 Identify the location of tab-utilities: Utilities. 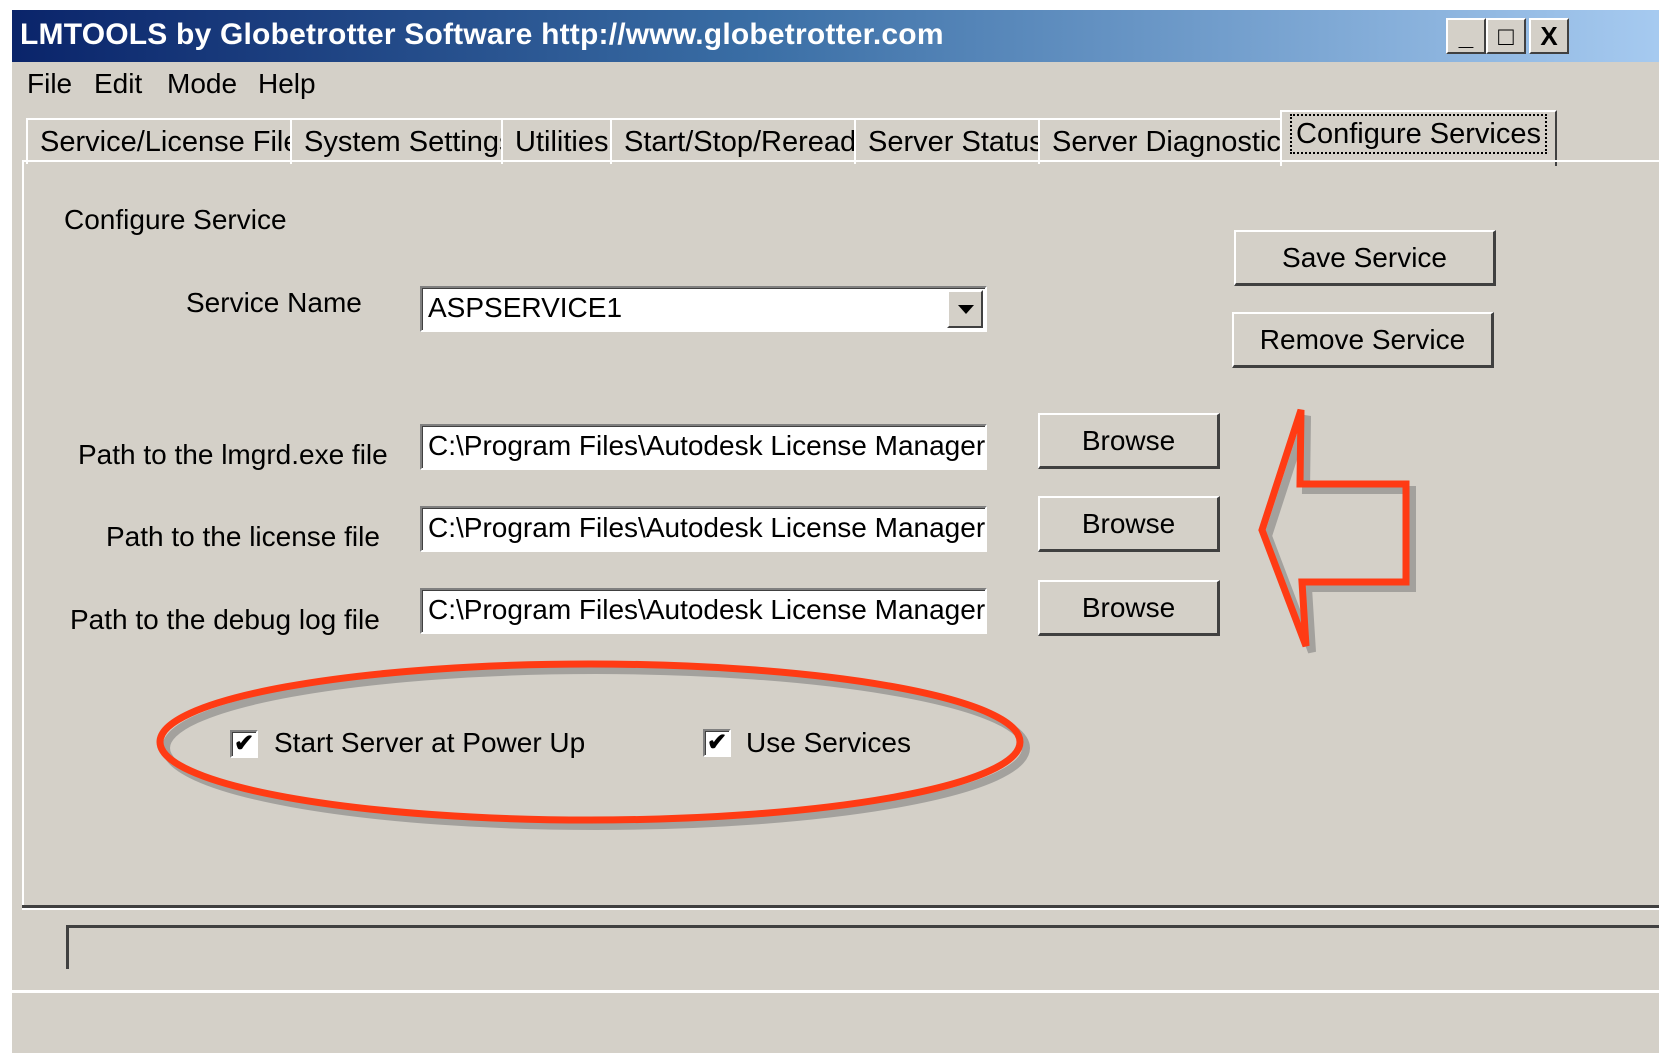
(562, 141).